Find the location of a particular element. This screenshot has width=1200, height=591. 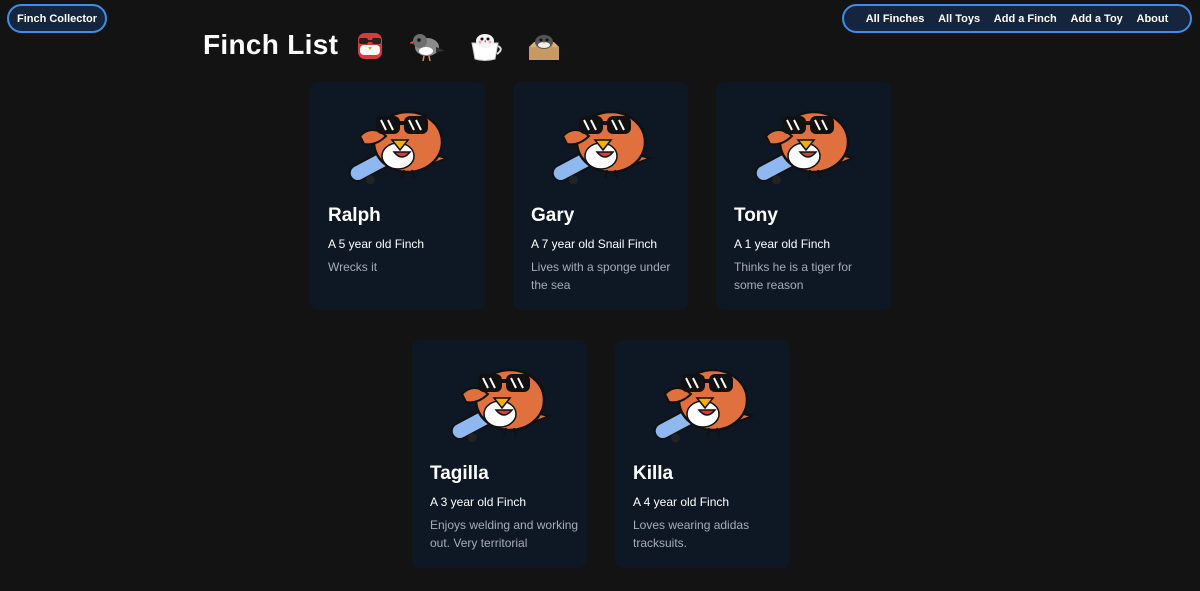

nav-link-add-finch: Add a Finch is located at coordinates (1025, 19).